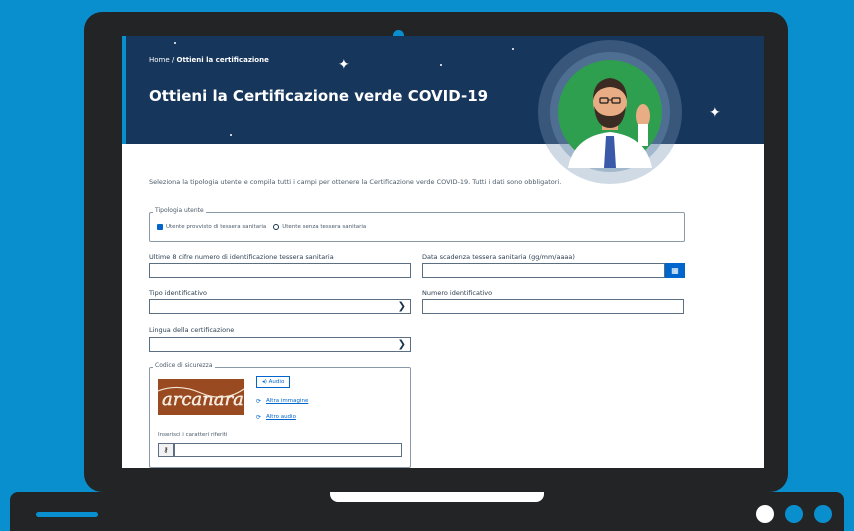 Image resolution: width=854 pixels, height=531 pixels. Describe the element at coordinates (324, 227) in the screenshot. I see `radio-without-card-label: Utente senza tessera sanitaria` at that location.